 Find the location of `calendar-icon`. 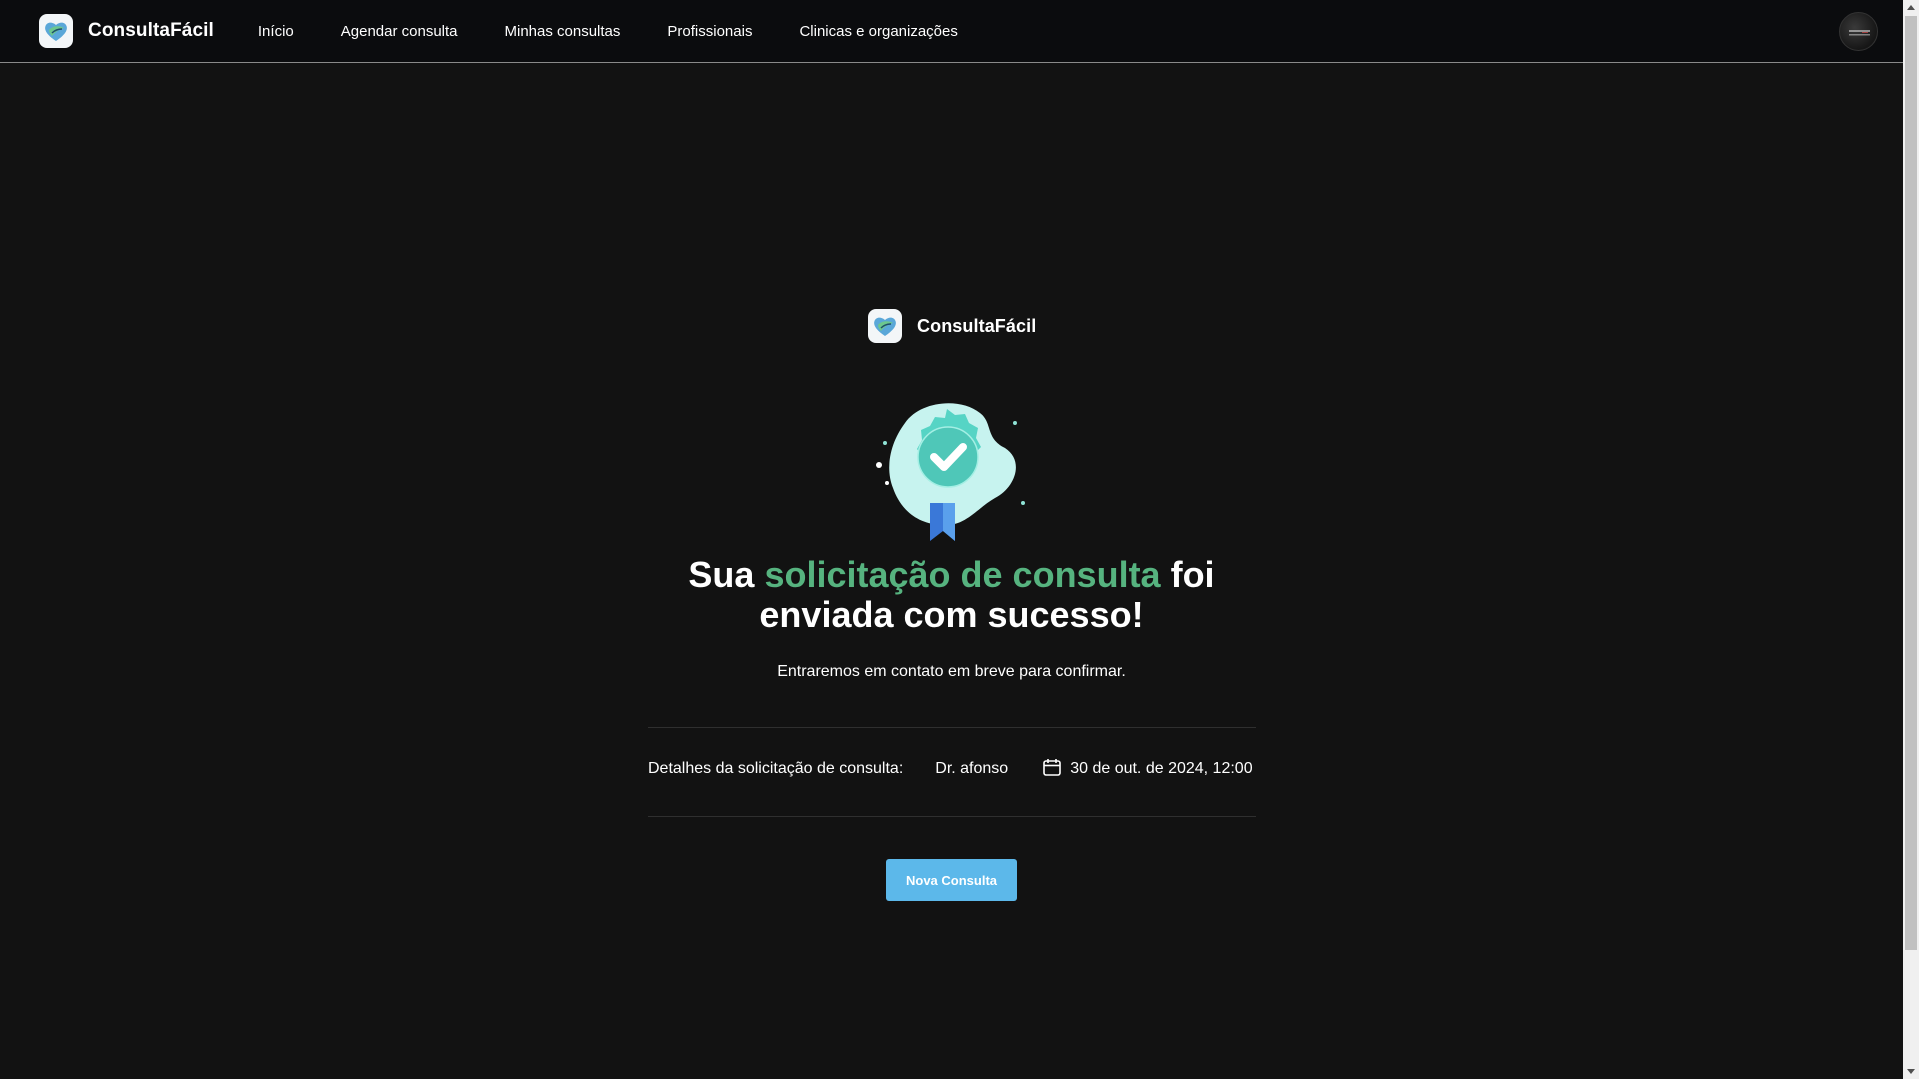

calendar-icon is located at coordinates (1052, 769).